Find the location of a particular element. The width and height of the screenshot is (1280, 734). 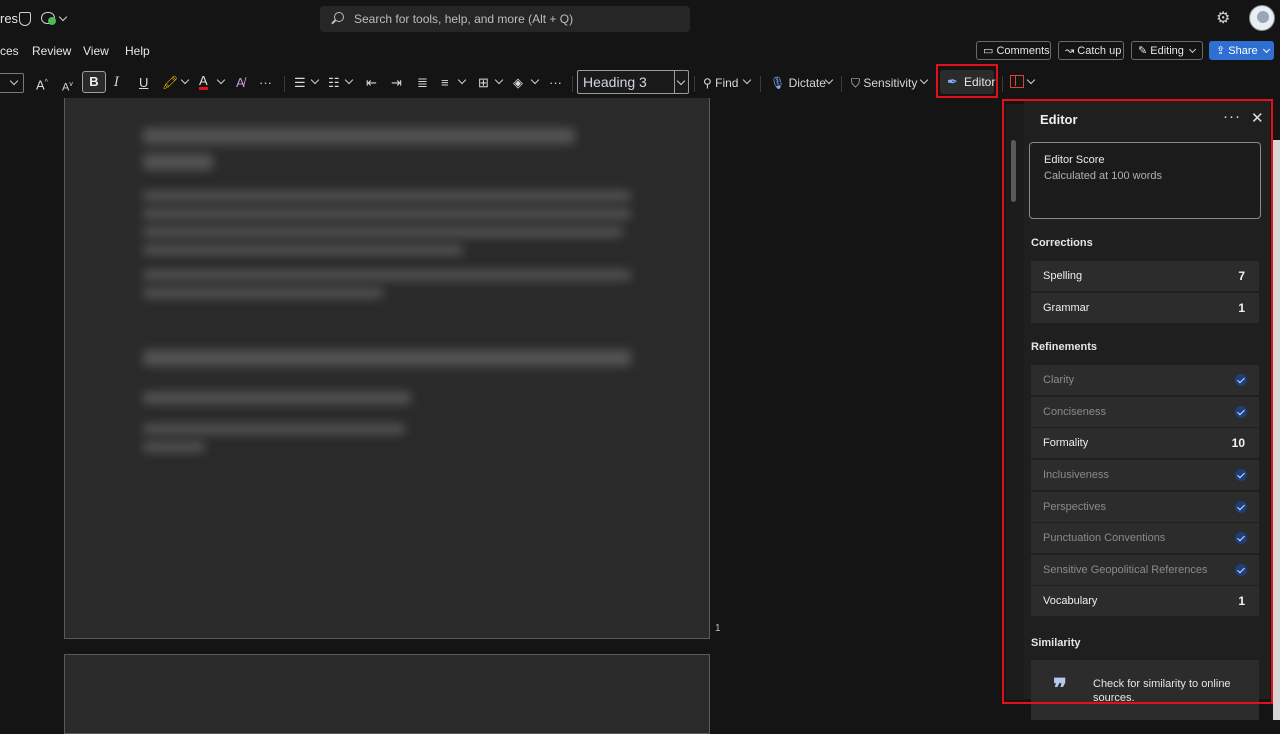

more-font-options-icon: ··· is located at coordinates (265, 83).